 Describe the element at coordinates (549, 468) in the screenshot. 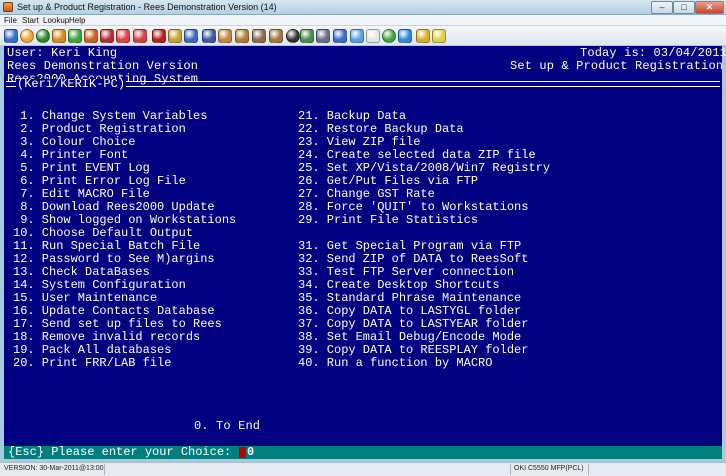

I see `status-printer: OKI C5550 MFP(PCL)` at that location.